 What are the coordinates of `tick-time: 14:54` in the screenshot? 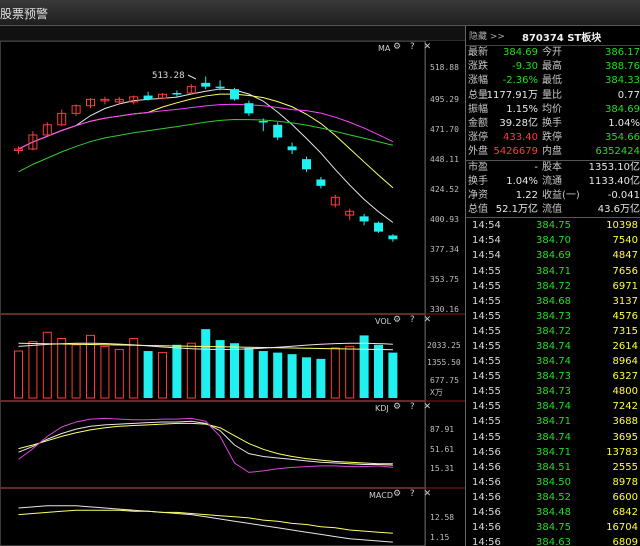 It's located at (486, 241).